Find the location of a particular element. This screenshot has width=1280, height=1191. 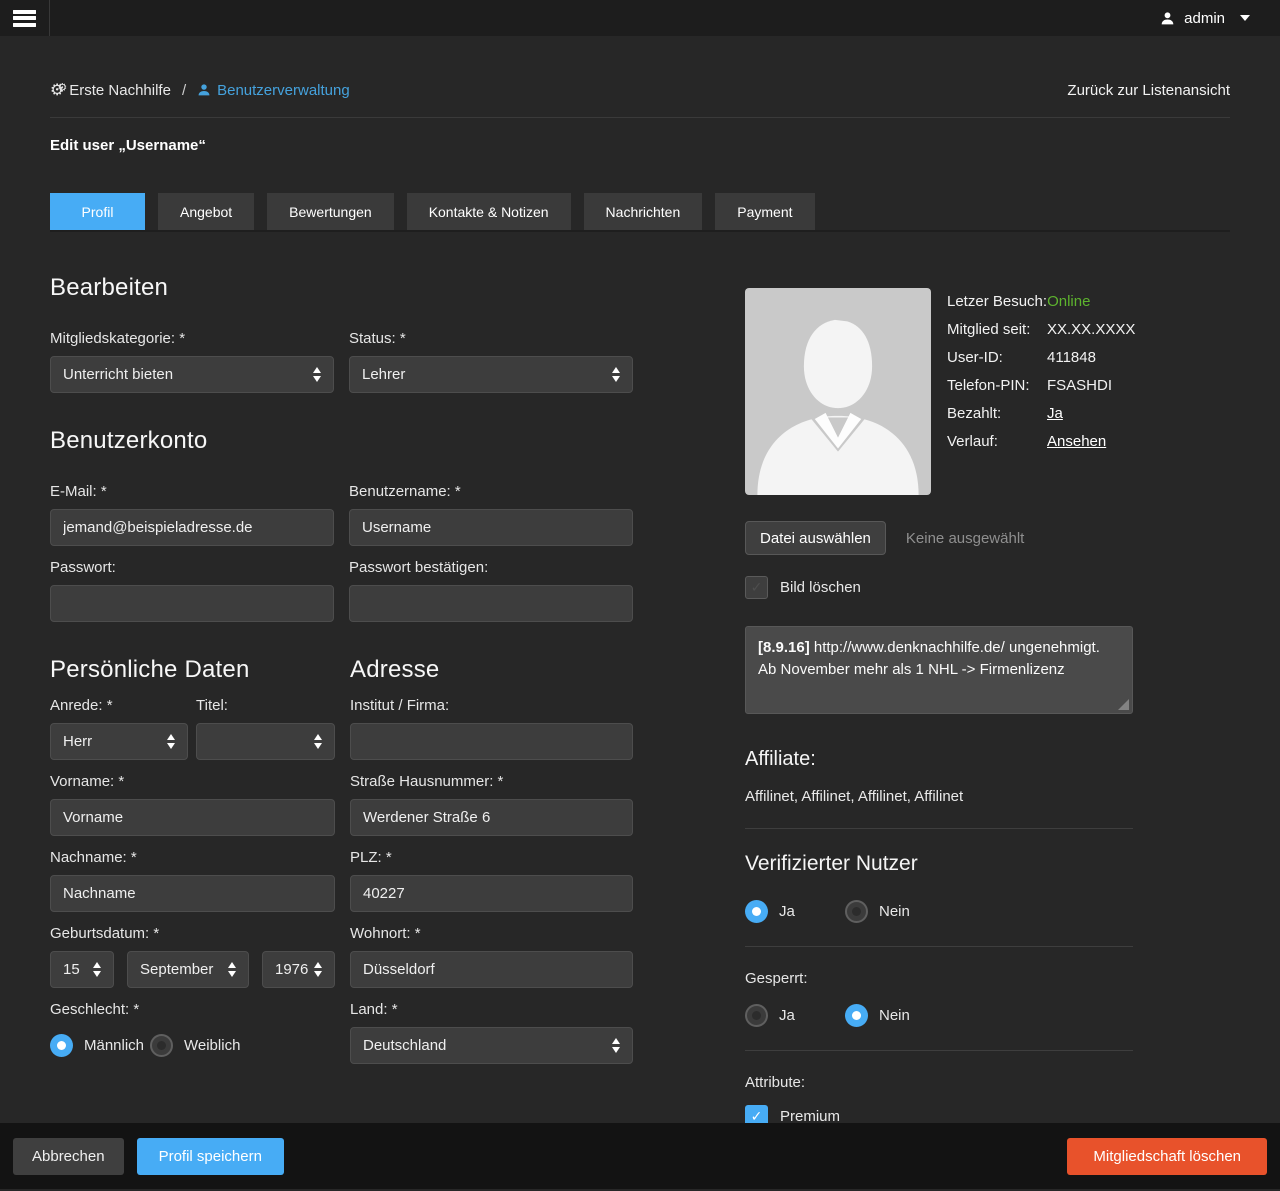

vorname-input is located at coordinates (192, 817).